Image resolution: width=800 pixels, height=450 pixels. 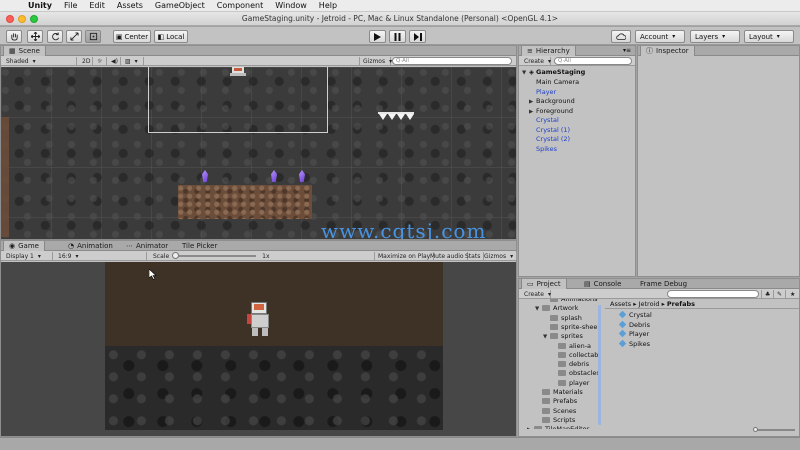 I want to click on hierarchy-item: ▶ Background, so click(x=552, y=101).